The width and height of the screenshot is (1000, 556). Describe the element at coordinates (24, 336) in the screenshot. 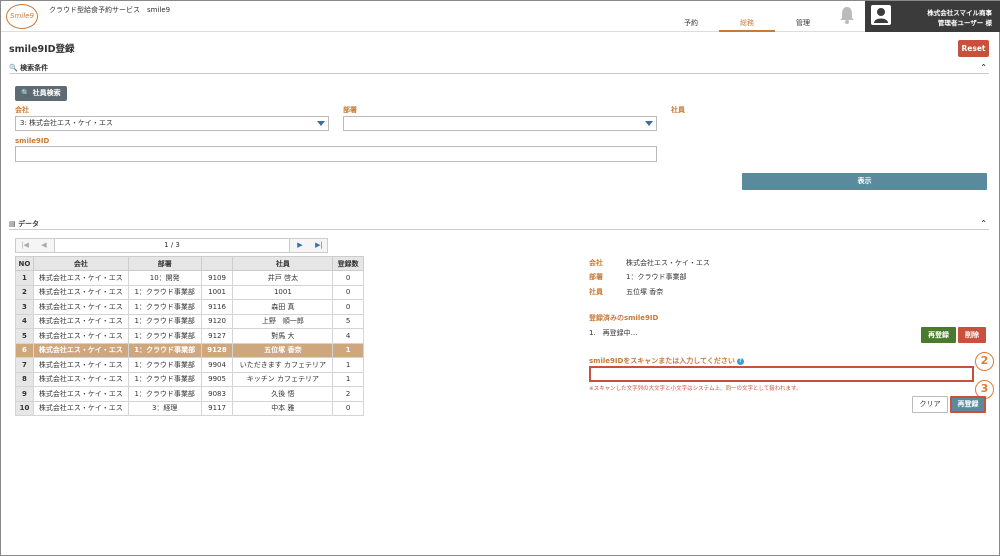

I see `cell-no: 5` at that location.